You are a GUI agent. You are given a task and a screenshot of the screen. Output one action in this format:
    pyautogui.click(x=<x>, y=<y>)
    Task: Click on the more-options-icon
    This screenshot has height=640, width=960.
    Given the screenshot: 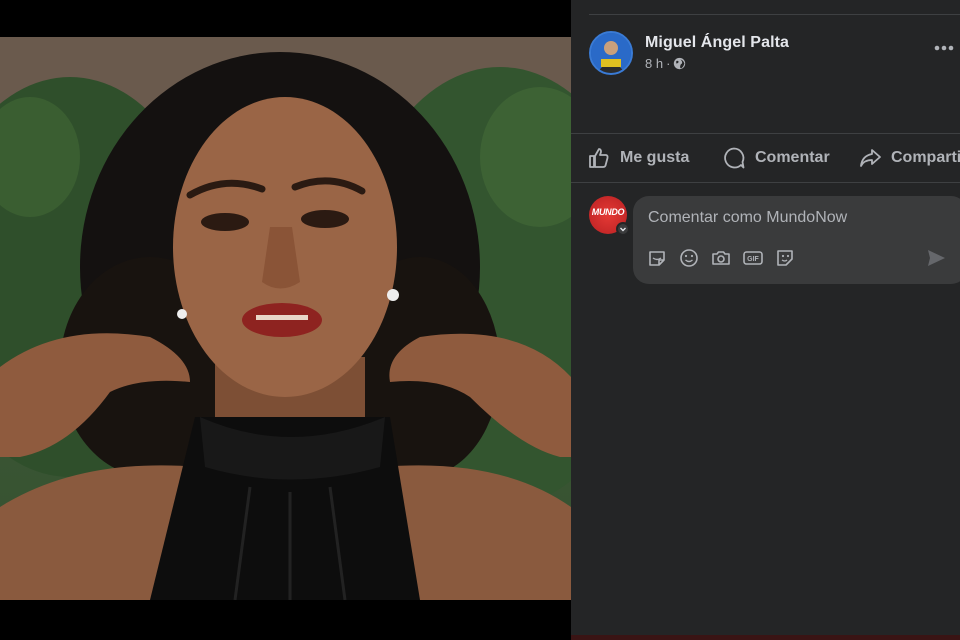 What is the action you would take?
    pyautogui.click(x=944, y=48)
    